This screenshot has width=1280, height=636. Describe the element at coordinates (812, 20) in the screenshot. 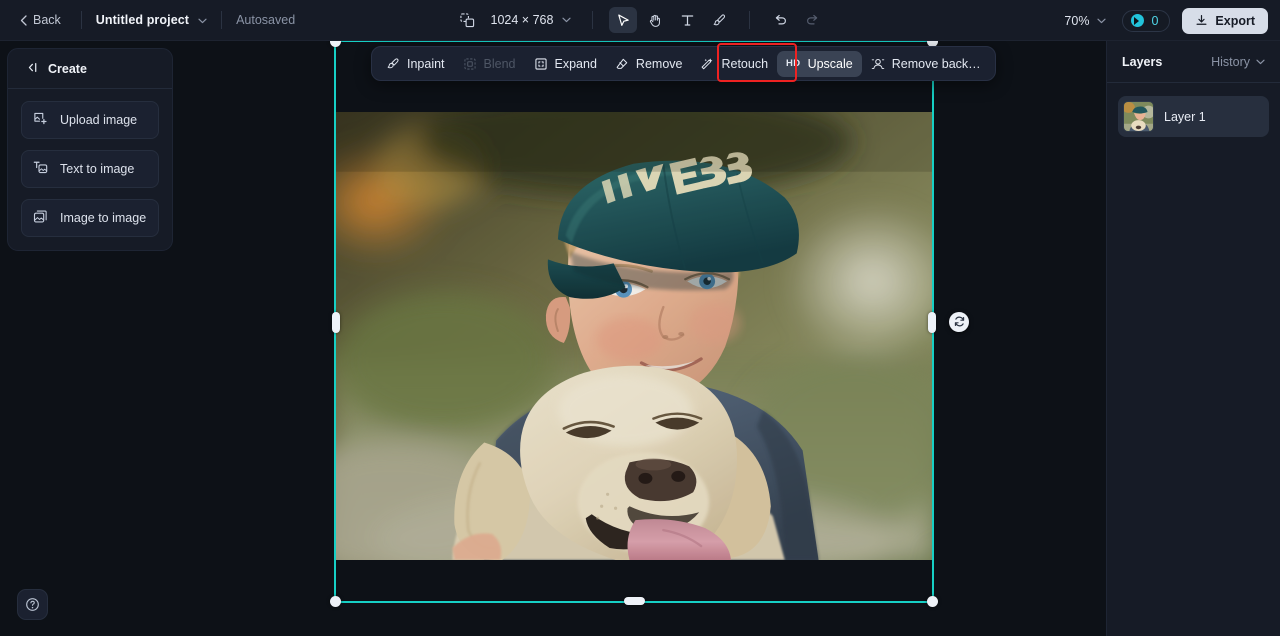

I see `redo-button` at that location.